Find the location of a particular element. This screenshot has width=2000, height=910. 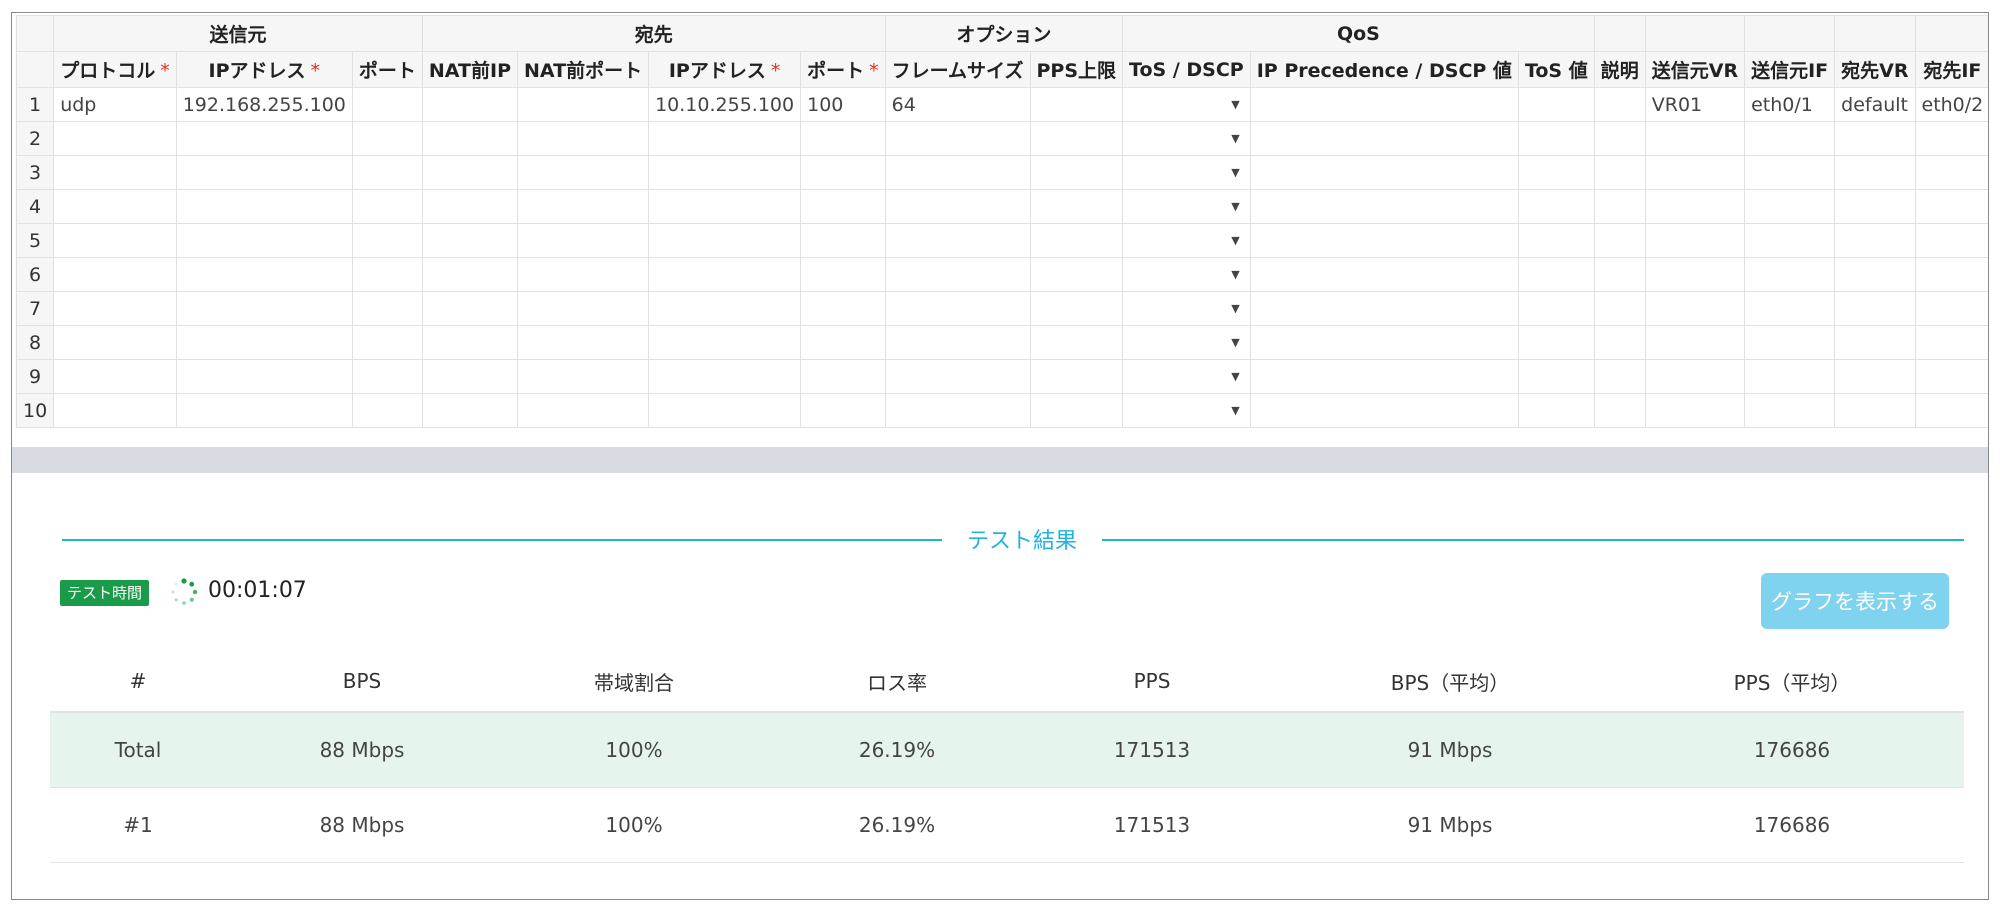

grid-cell: default is located at coordinates (1875, 104).